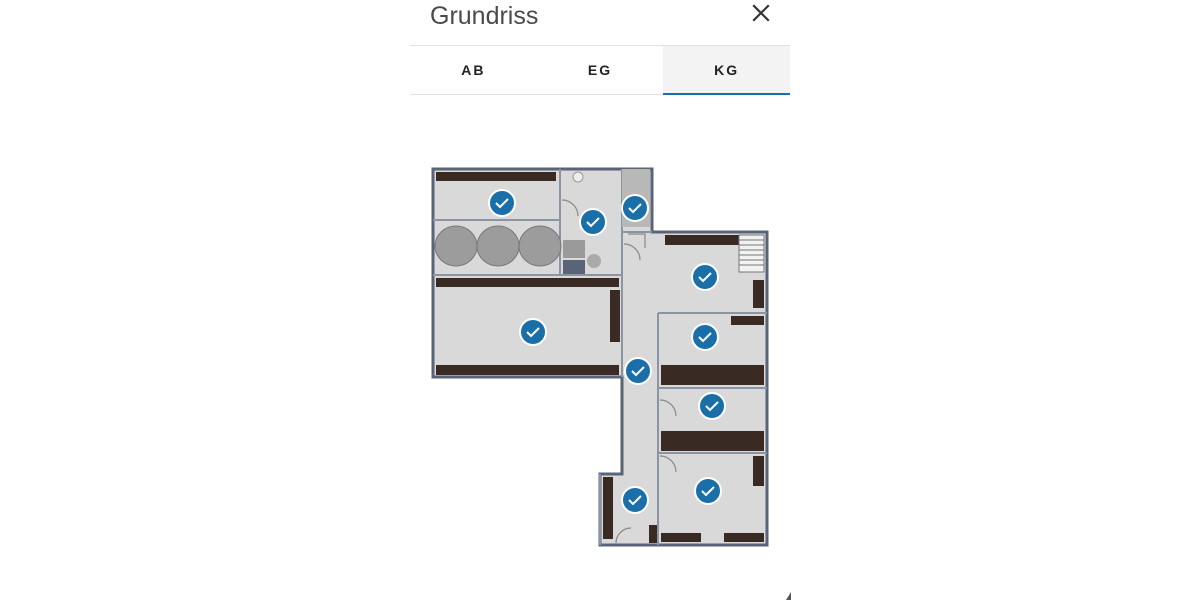  Describe the element at coordinates (751, 253) in the screenshot. I see `stairs` at that location.